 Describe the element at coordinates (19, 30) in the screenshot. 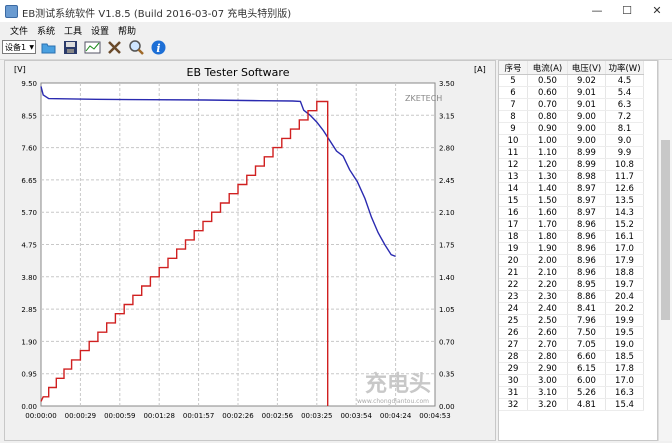

I see `menu-file: 文件` at that location.